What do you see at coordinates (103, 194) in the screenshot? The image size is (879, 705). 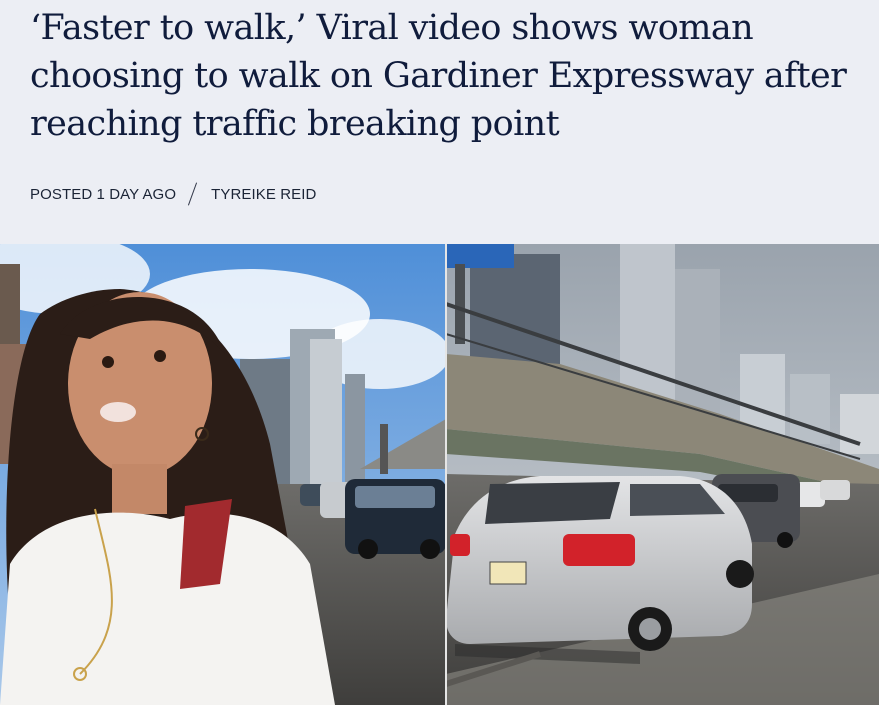 I see `posted-time: POSTED 1 DAY AGO` at bounding box center [103, 194].